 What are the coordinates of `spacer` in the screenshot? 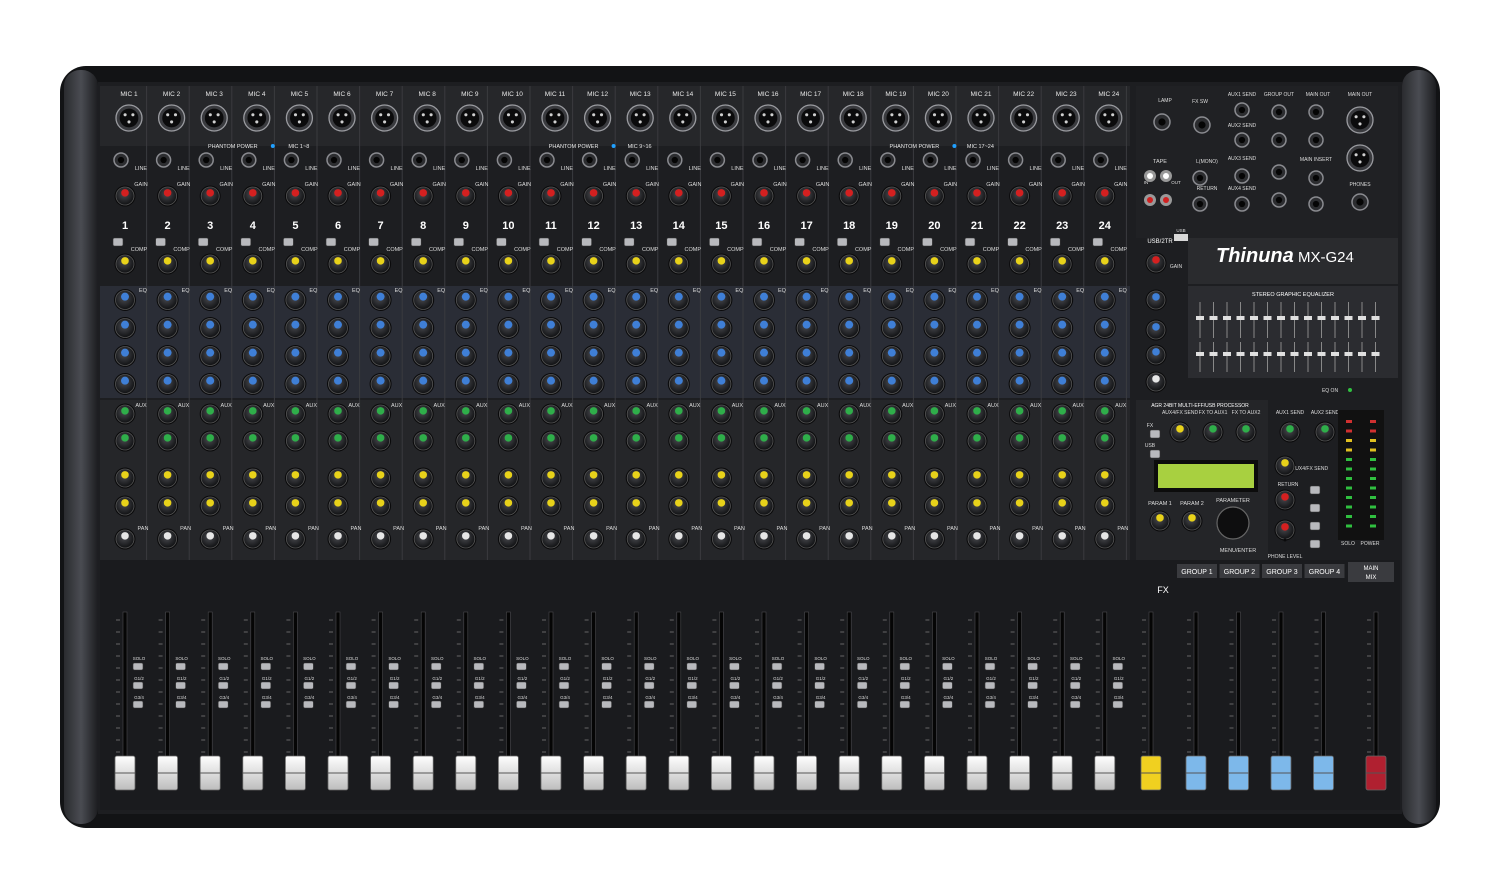 It's located at (1285, 540).